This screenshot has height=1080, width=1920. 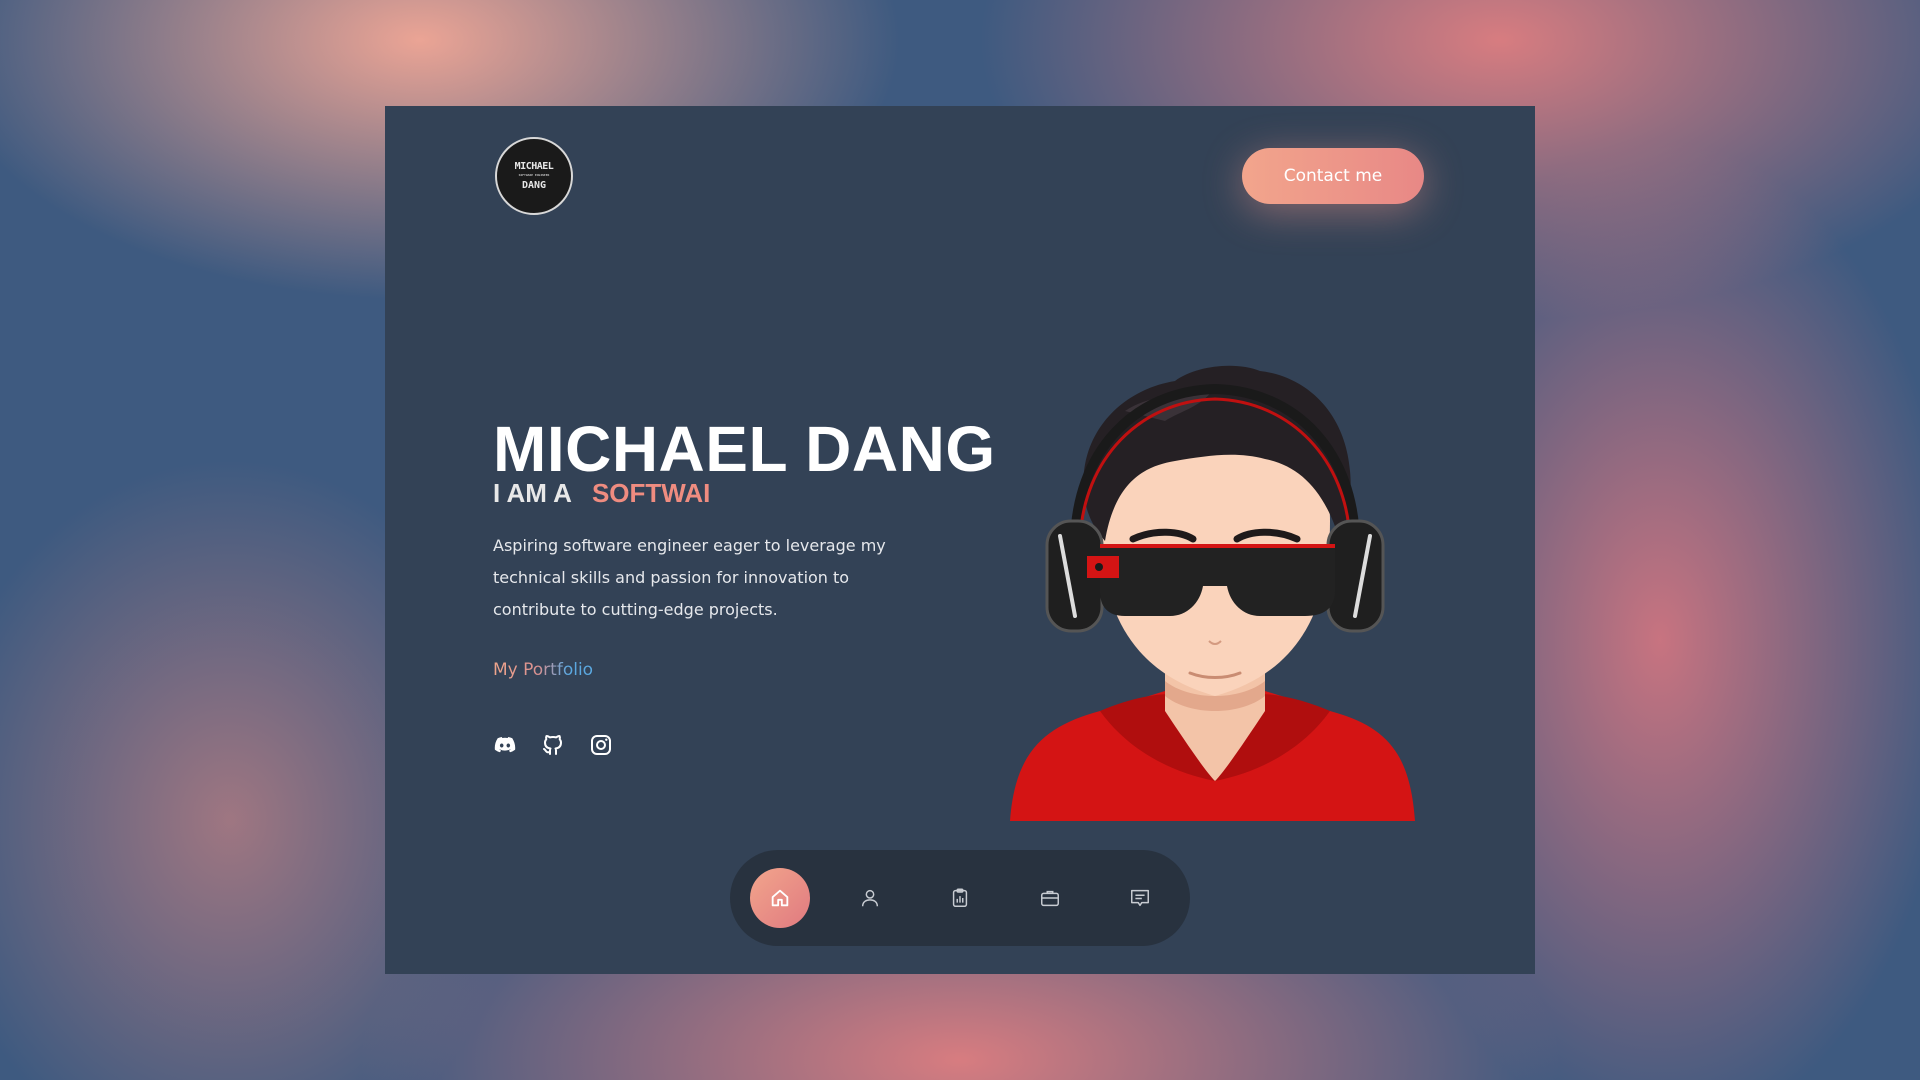 What do you see at coordinates (534, 167) in the screenshot?
I see `logo-line1: MICHAEL` at bounding box center [534, 167].